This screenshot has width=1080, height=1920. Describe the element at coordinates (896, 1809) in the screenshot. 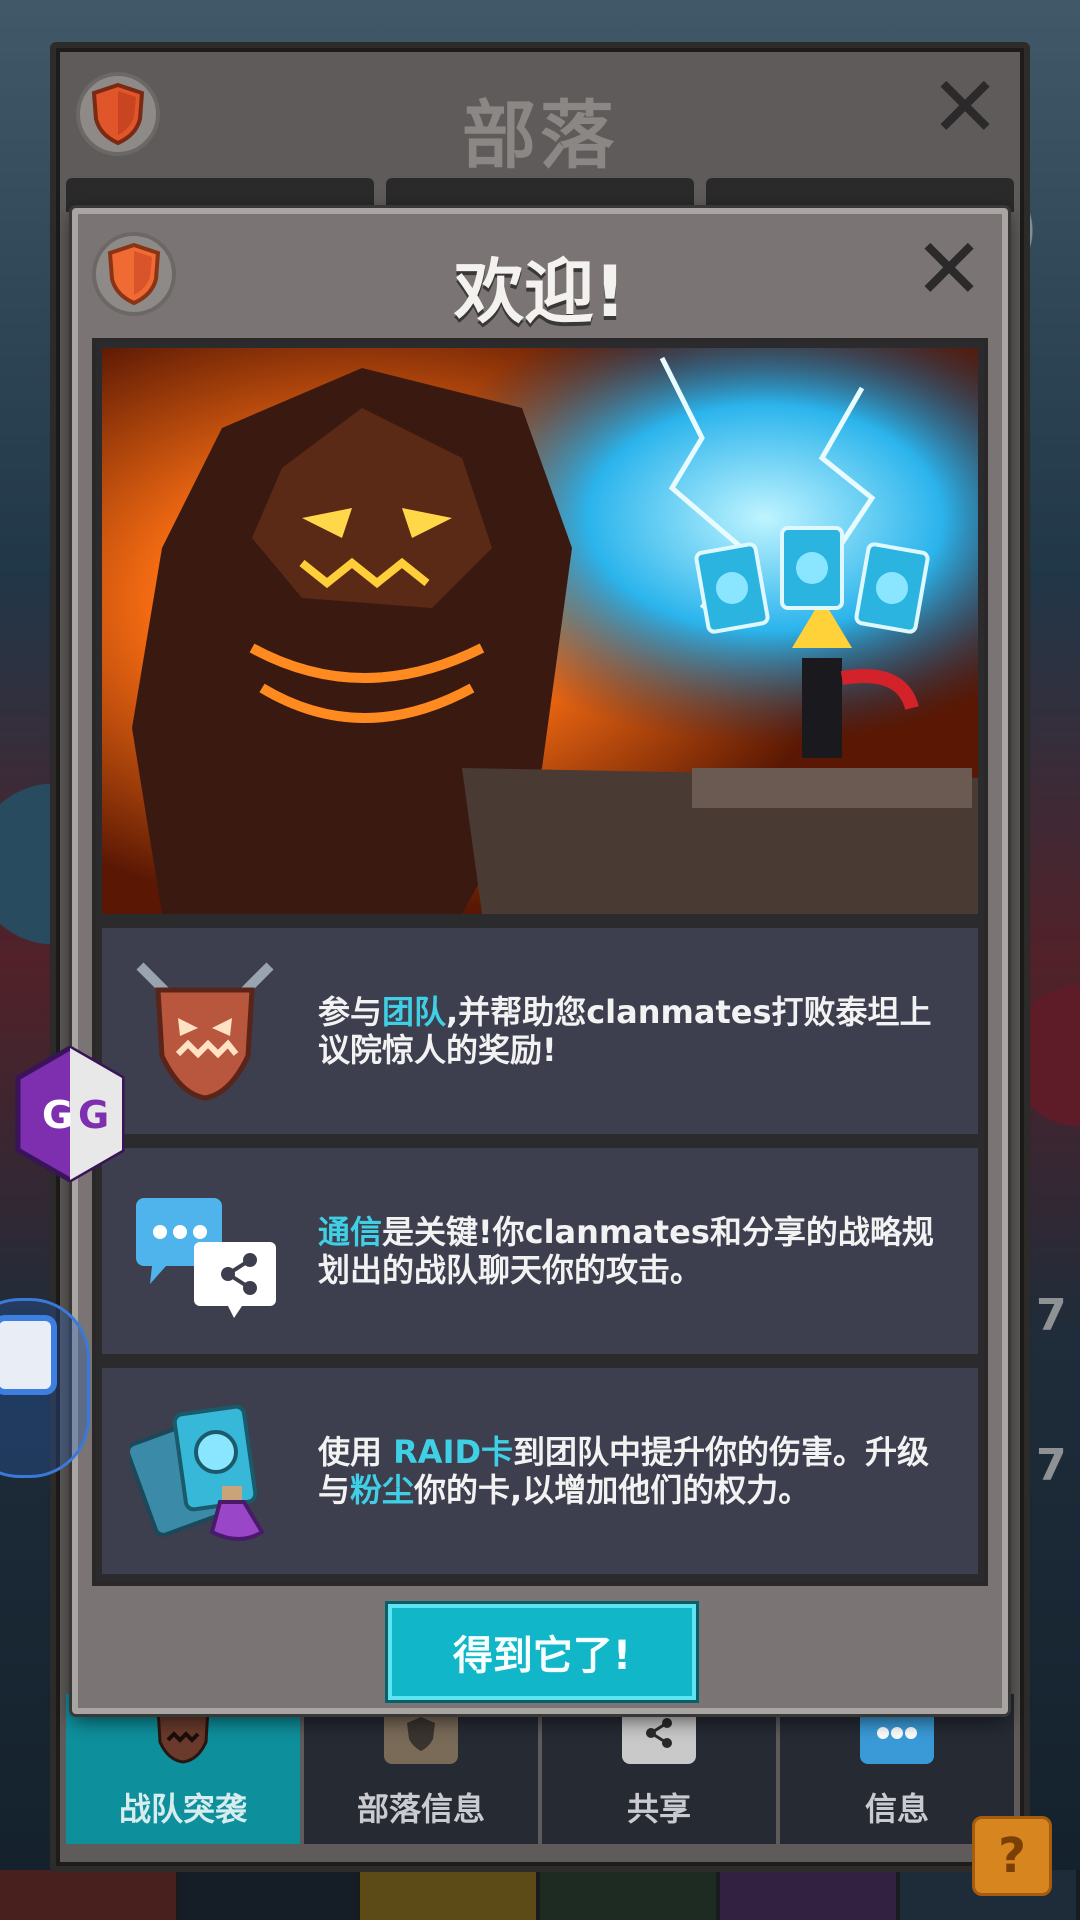

I see `nav-label: 信息` at that location.